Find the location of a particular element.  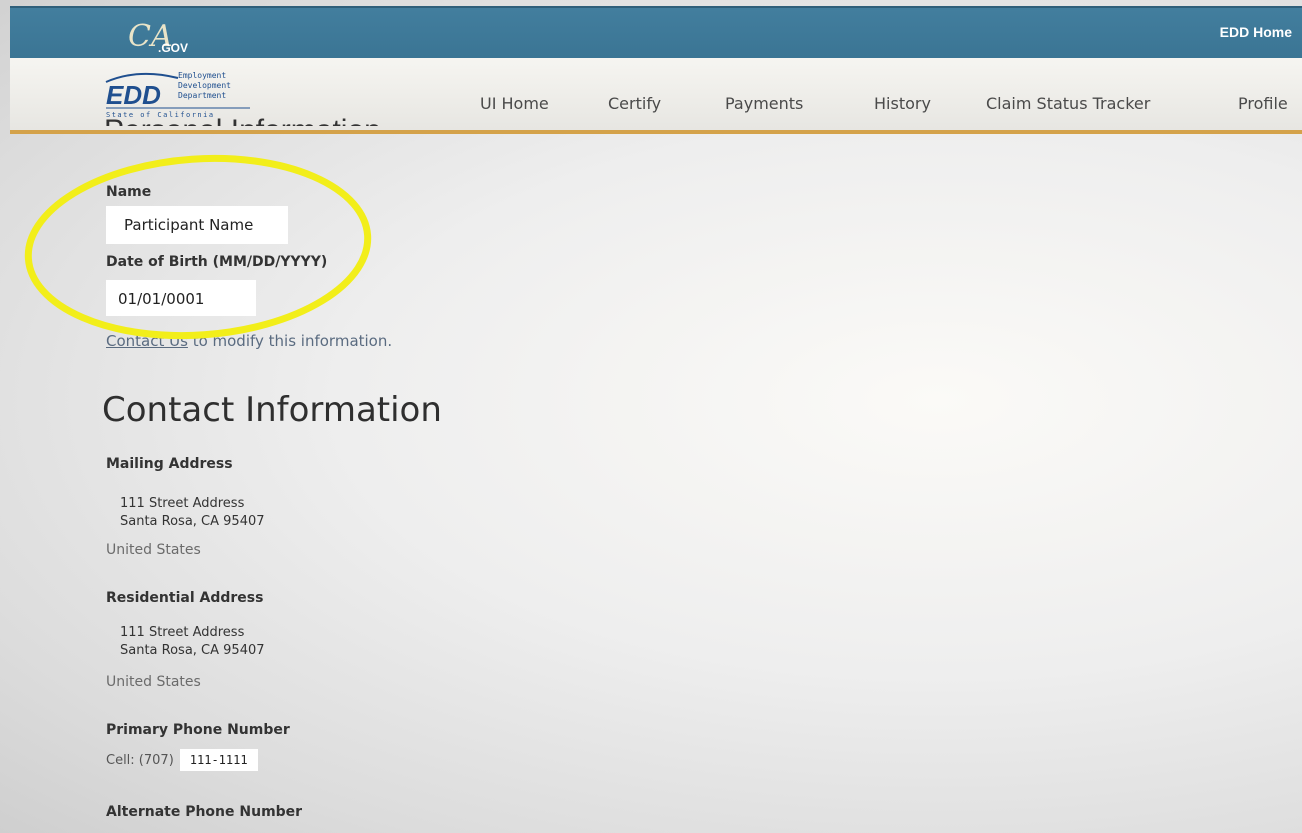

contact-information-heading: Contact Information is located at coordinates (272, 410).